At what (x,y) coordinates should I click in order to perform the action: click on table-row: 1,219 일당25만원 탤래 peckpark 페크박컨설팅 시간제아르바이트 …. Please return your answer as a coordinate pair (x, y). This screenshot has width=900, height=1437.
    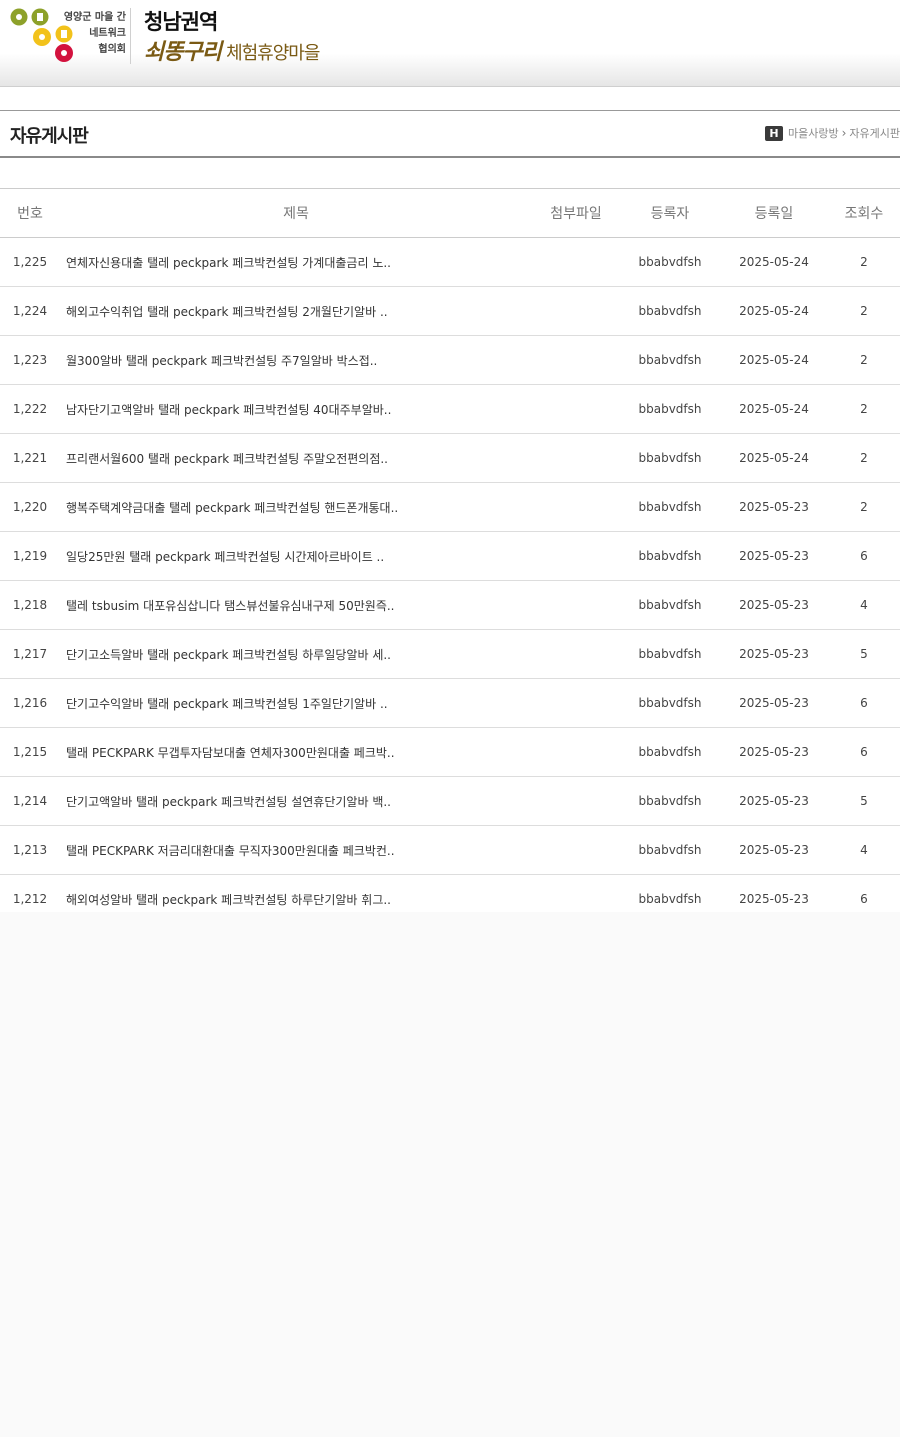
    Looking at the image, I should click on (450, 556).